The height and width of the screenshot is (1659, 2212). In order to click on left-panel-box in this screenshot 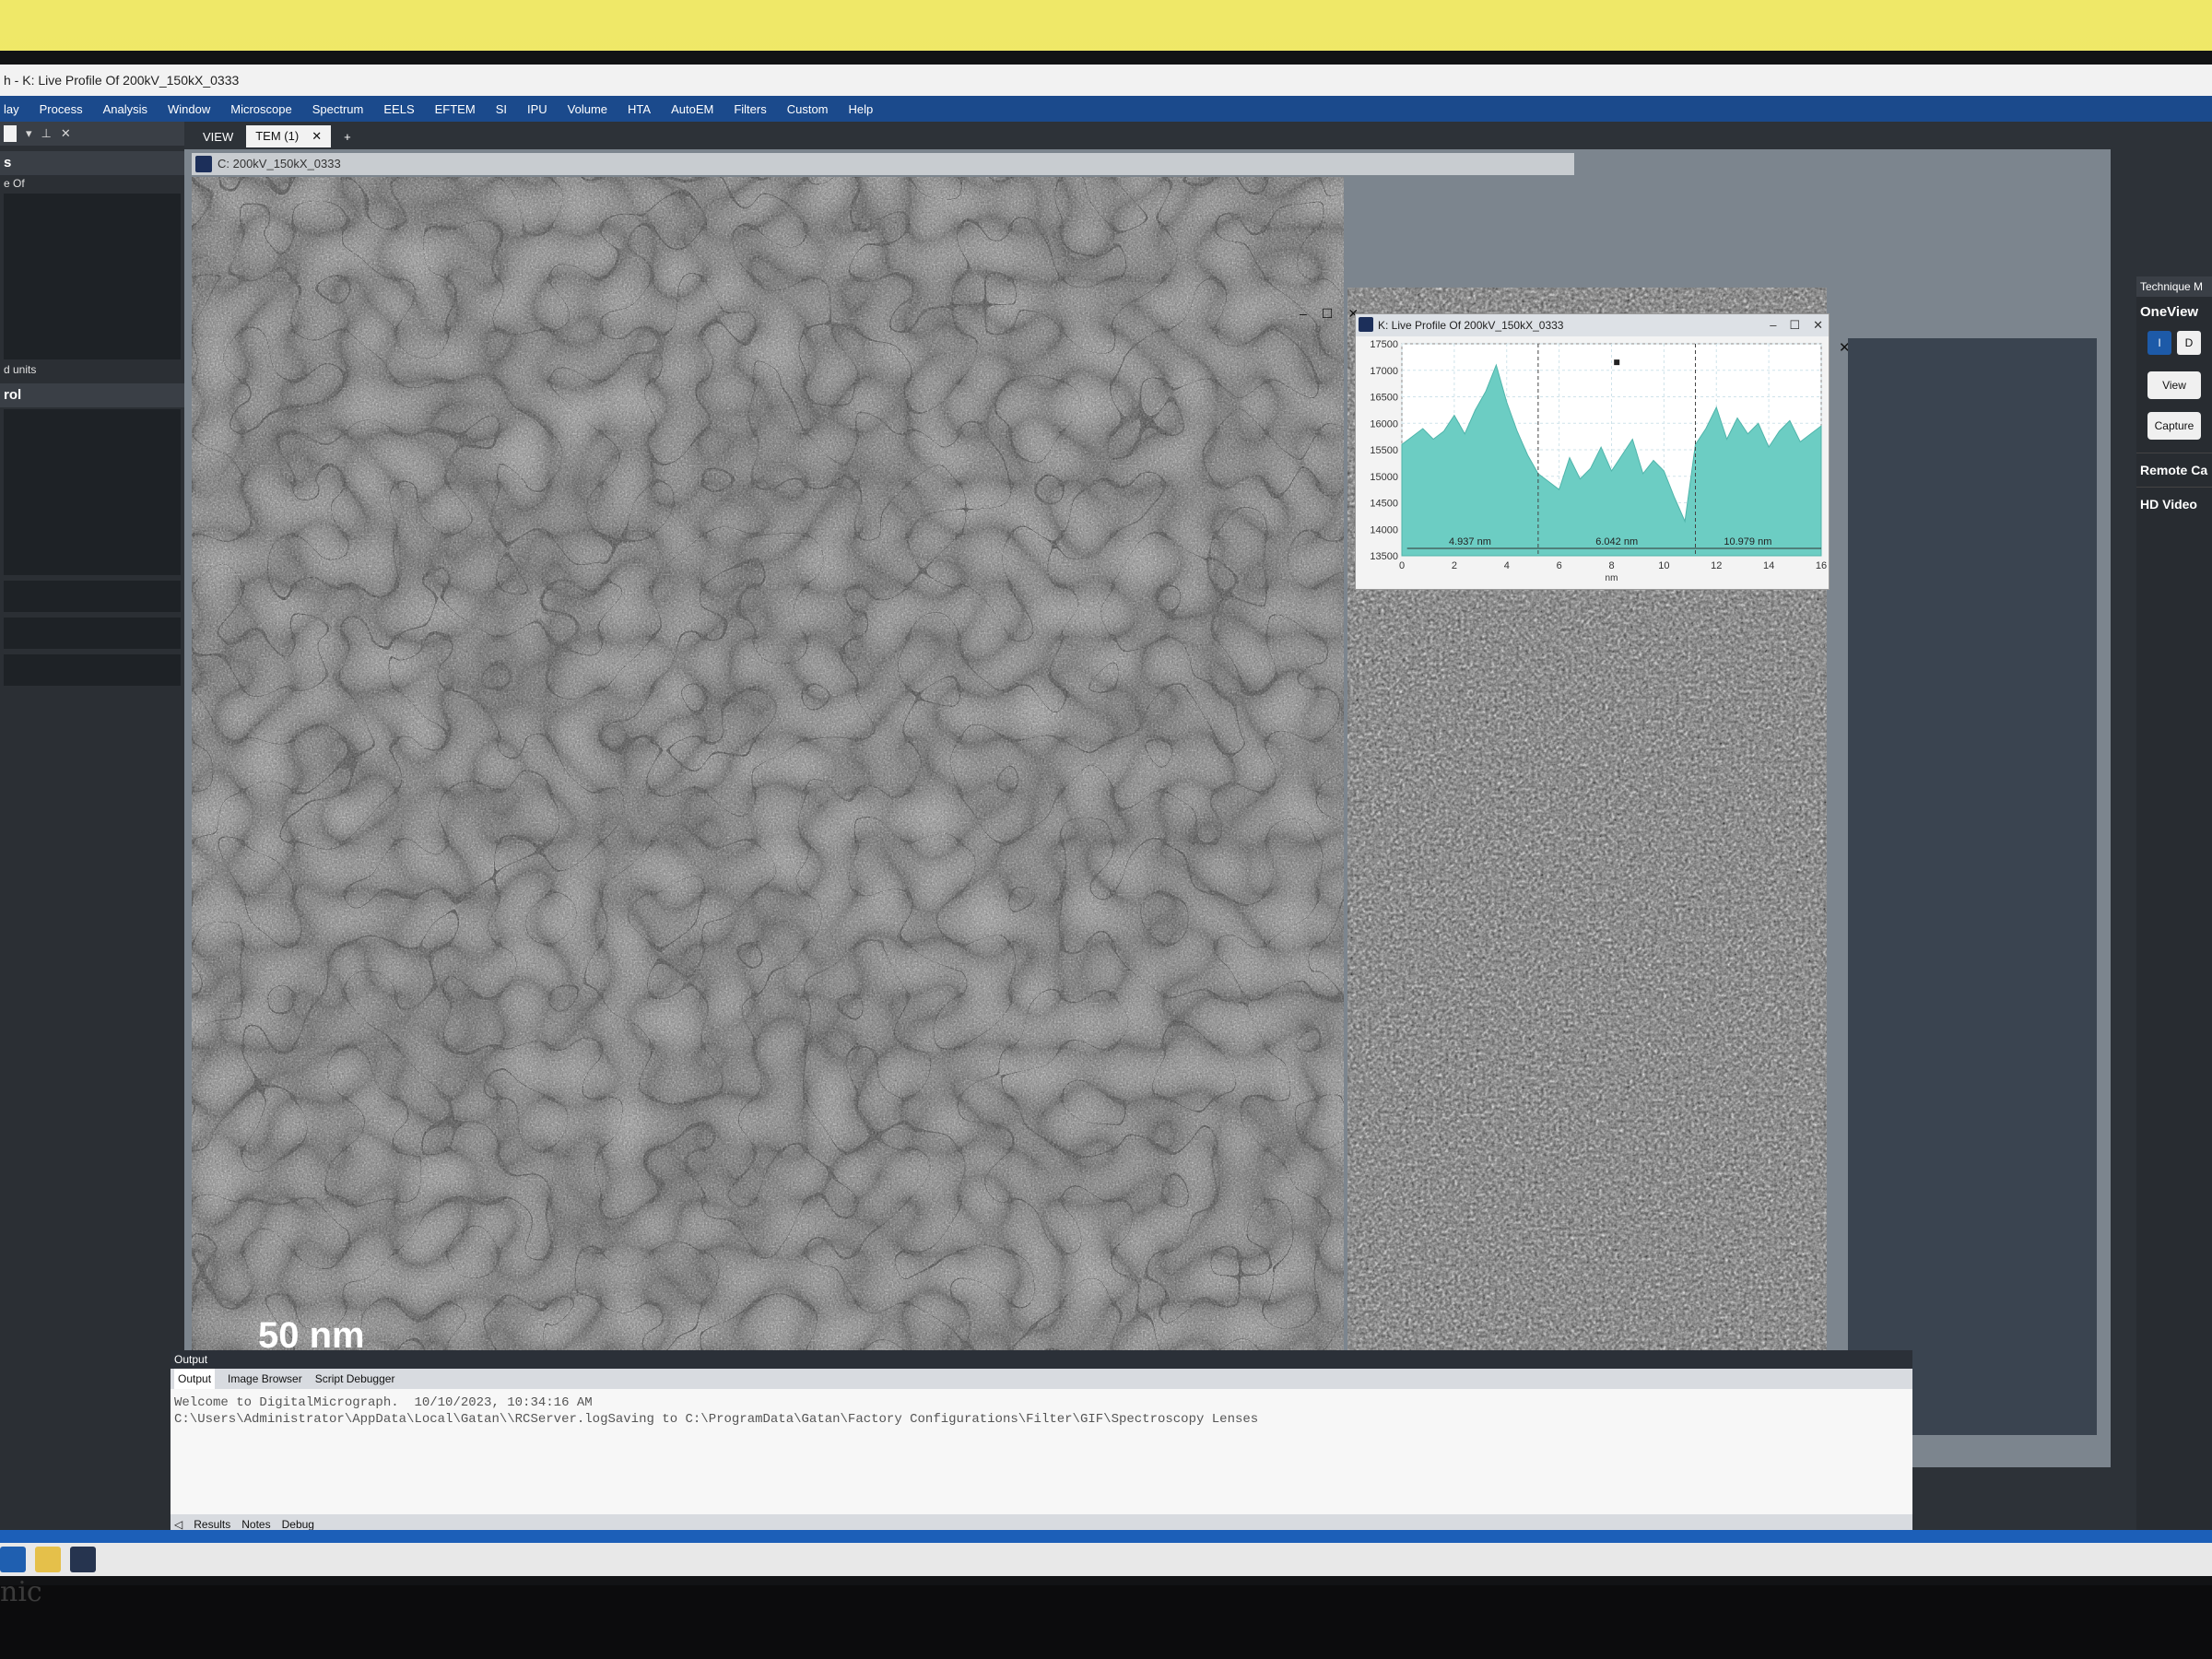, I will do `click(92, 276)`.